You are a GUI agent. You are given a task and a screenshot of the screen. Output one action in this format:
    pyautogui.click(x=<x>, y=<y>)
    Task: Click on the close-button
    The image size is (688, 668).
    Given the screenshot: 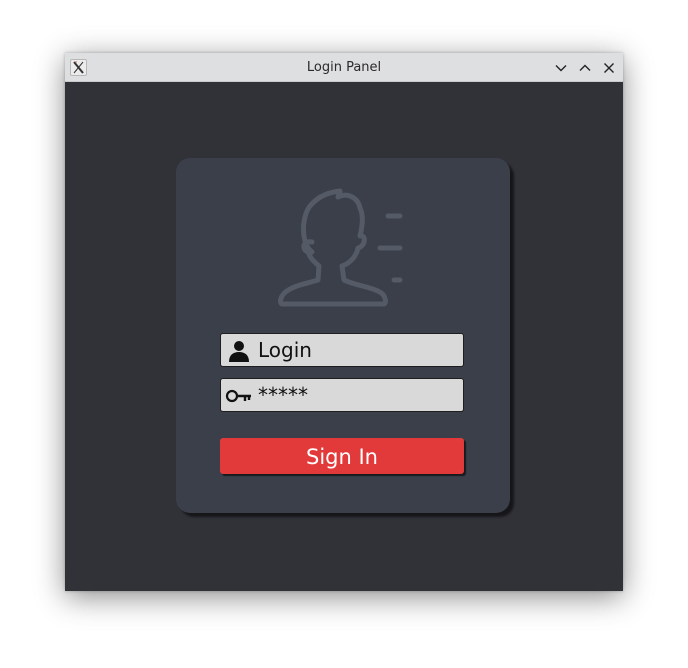 What is the action you would take?
    pyautogui.click(x=609, y=68)
    